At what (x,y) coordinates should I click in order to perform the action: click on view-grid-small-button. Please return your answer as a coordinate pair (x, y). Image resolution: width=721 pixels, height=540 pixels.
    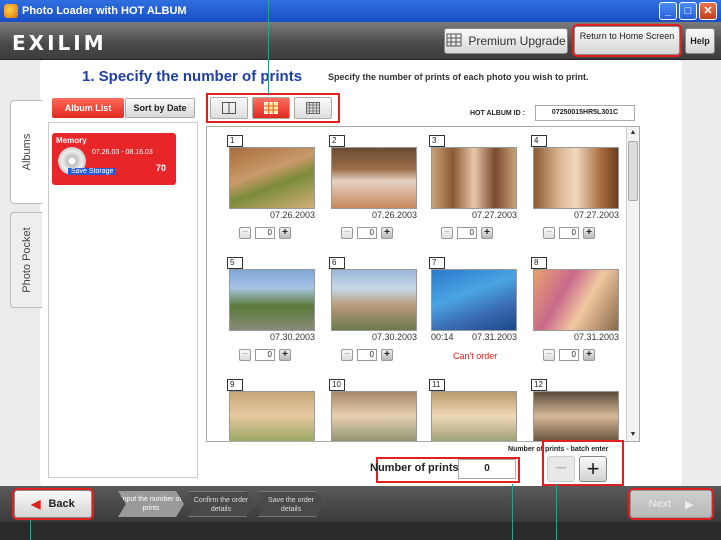
    Looking at the image, I should click on (313, 108).